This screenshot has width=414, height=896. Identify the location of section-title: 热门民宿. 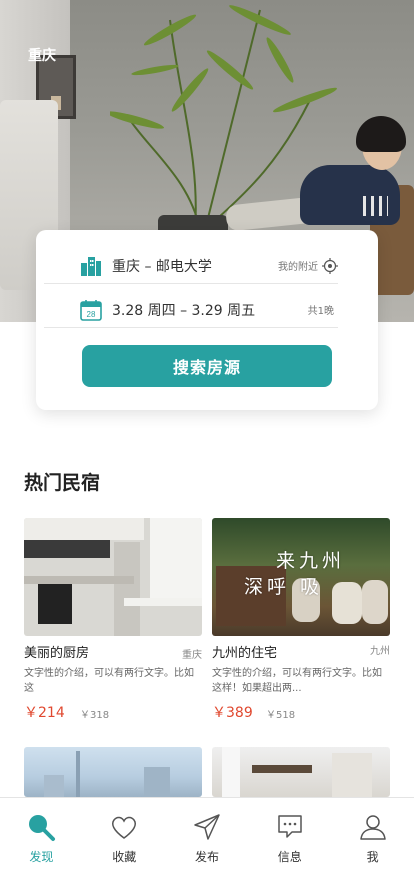
(62, 483).